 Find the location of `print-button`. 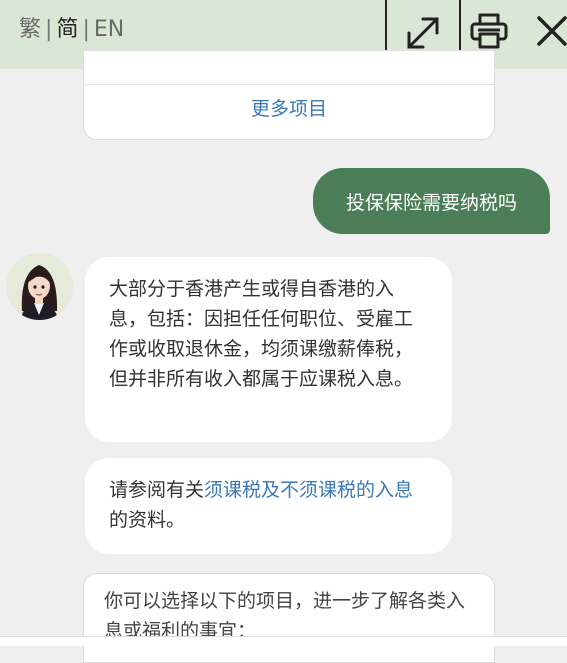

print-button is located at coordinates (489, 31).